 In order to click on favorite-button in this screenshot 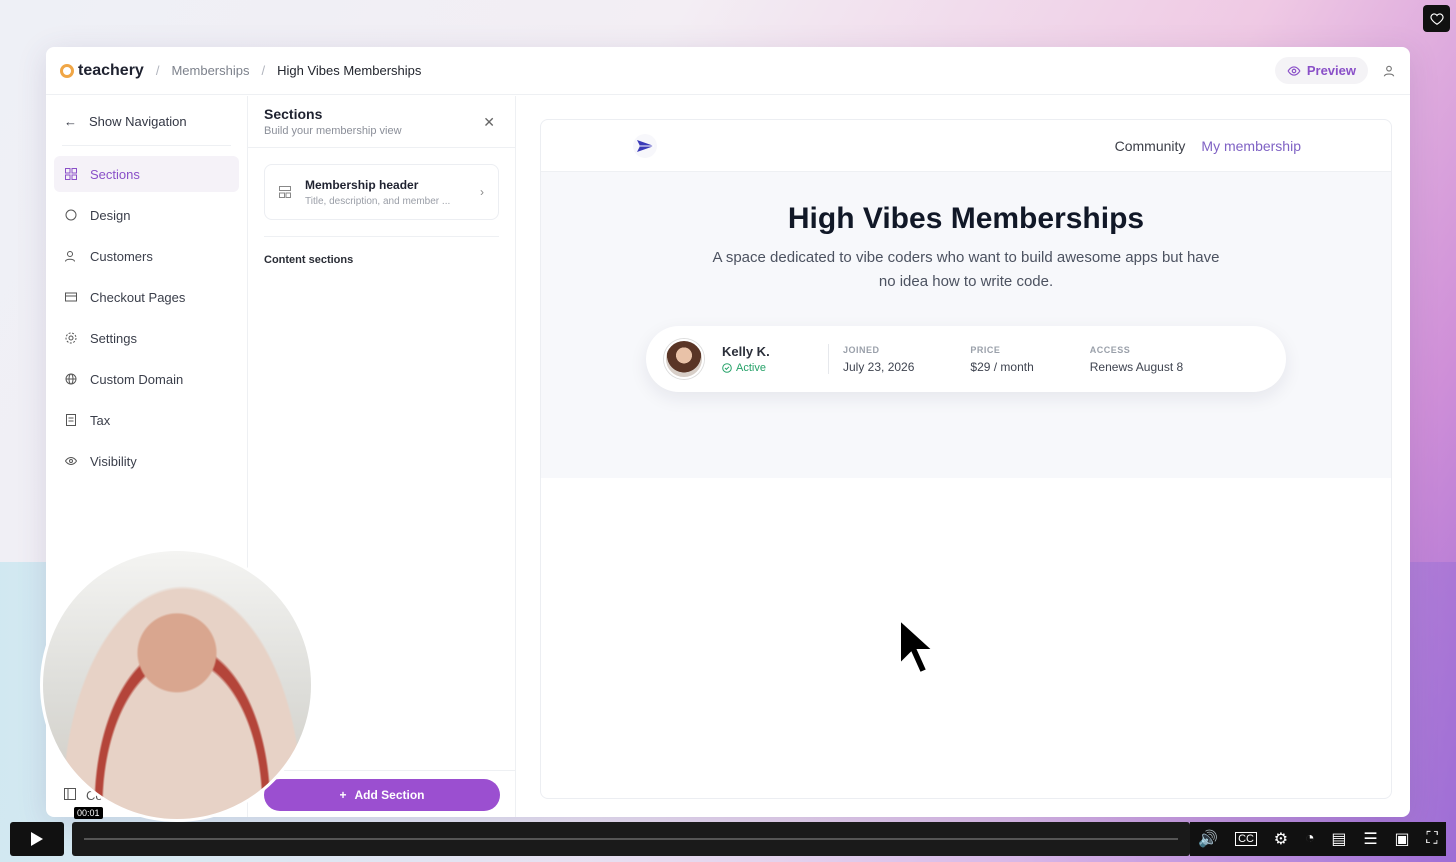, I will do `click(1436, 18)`.